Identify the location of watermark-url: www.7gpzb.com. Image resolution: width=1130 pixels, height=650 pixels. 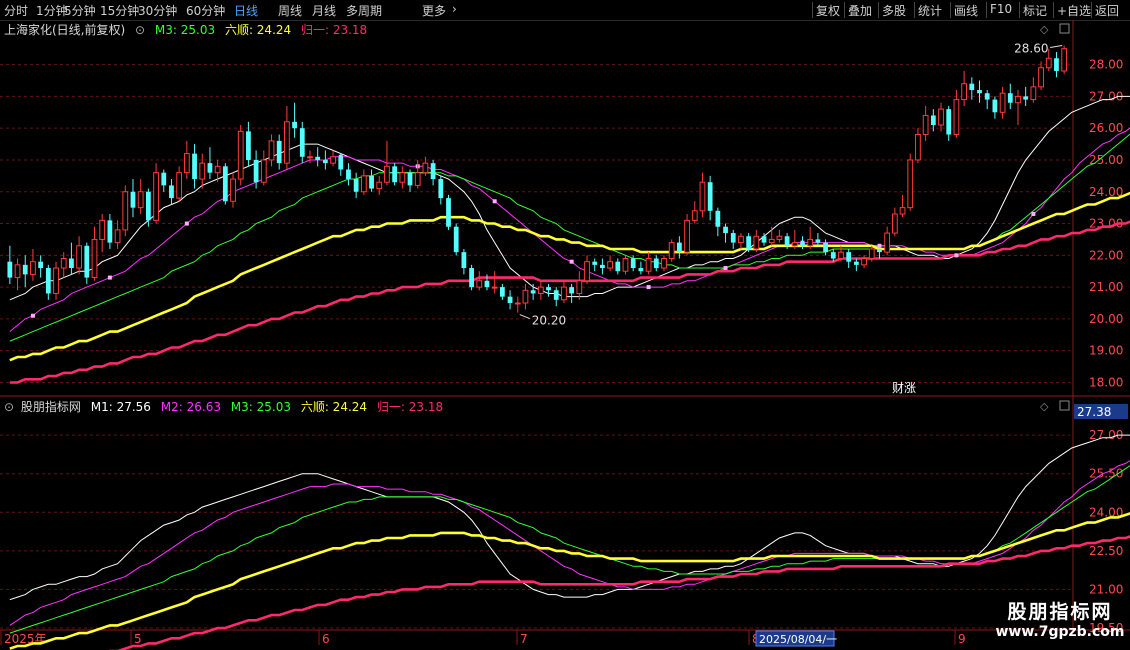
(1060, 632).